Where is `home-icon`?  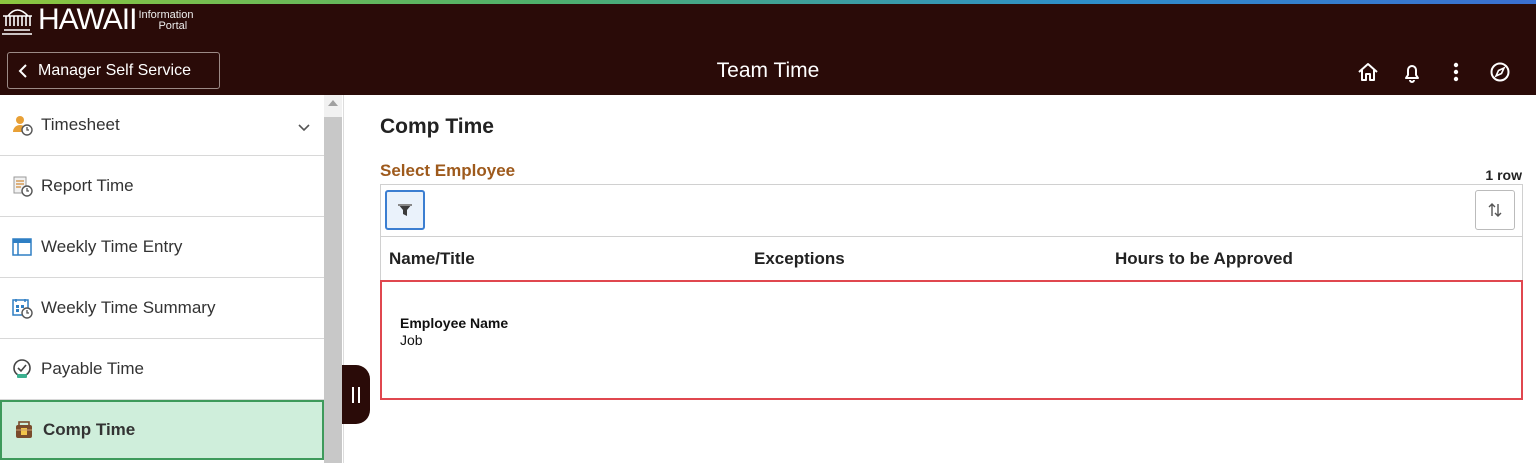
home-icon is located at coordinates (1368, 72).